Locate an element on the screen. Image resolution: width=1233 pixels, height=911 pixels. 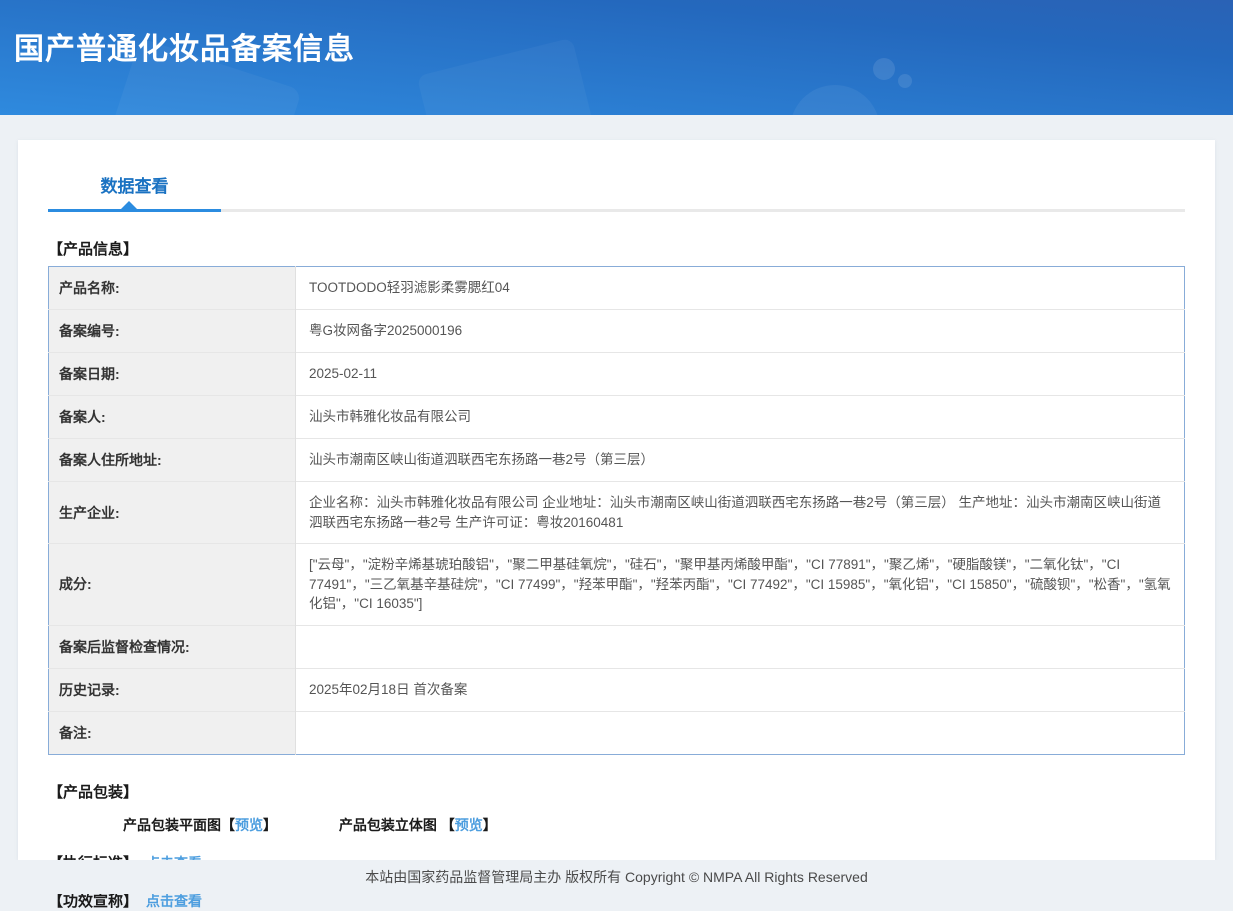
row-value: 汕头市韩雅化妆品有限公司 is located at coordinates (390, 417).